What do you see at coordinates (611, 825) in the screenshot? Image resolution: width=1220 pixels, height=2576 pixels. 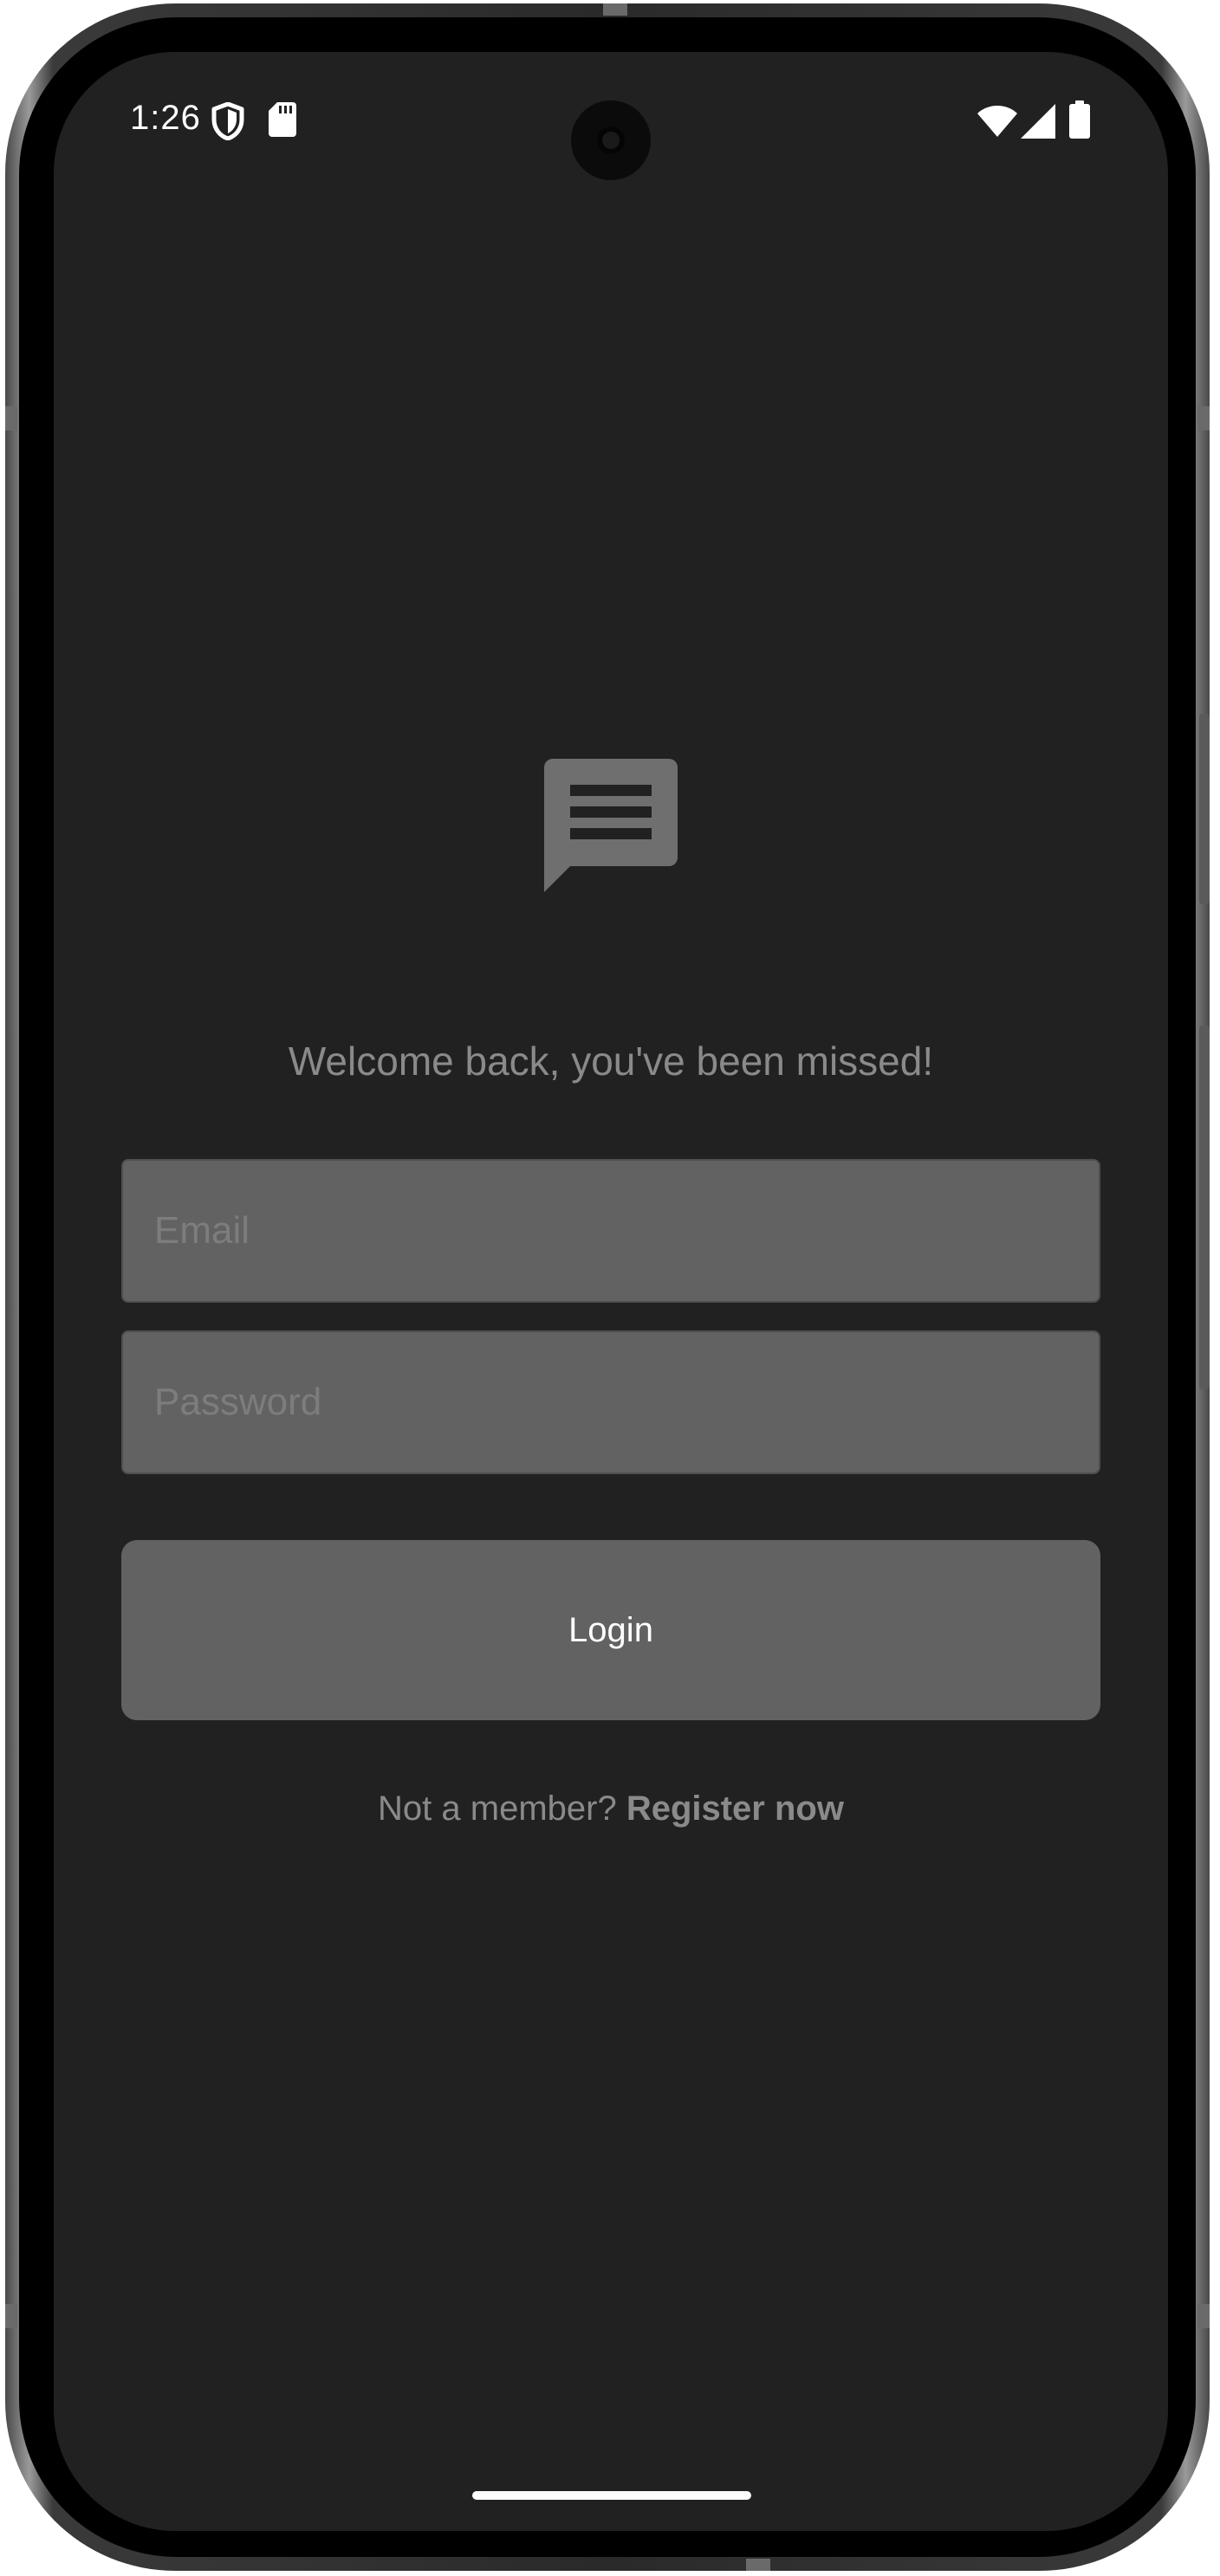 I see `chat-message-icon` at bounding box center [611, 825].